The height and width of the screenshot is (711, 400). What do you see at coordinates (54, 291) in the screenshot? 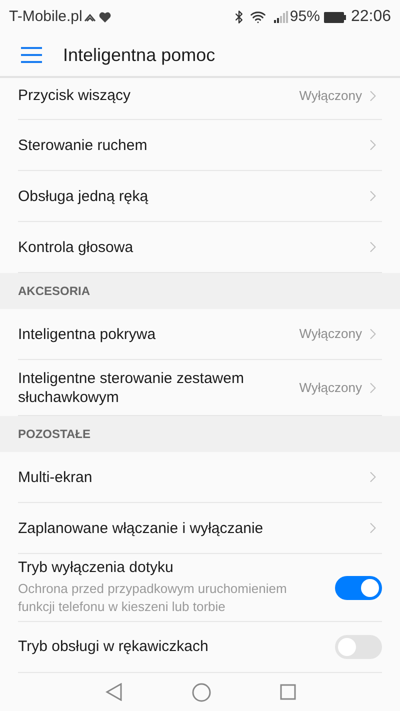
I see `section-header: AKCESORIA` at bounding box center [54, 291].